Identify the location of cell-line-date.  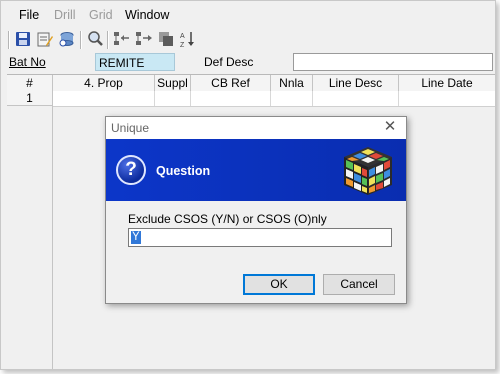
(447, 98).